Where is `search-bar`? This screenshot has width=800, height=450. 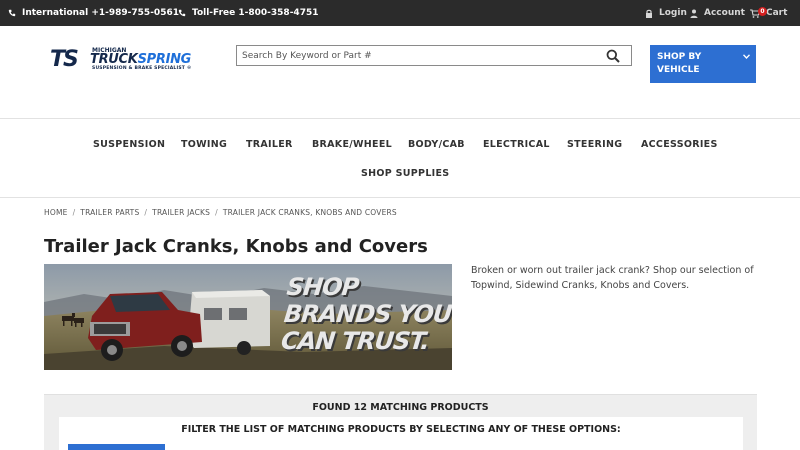
search-bar is located at coordinates (434, 55).